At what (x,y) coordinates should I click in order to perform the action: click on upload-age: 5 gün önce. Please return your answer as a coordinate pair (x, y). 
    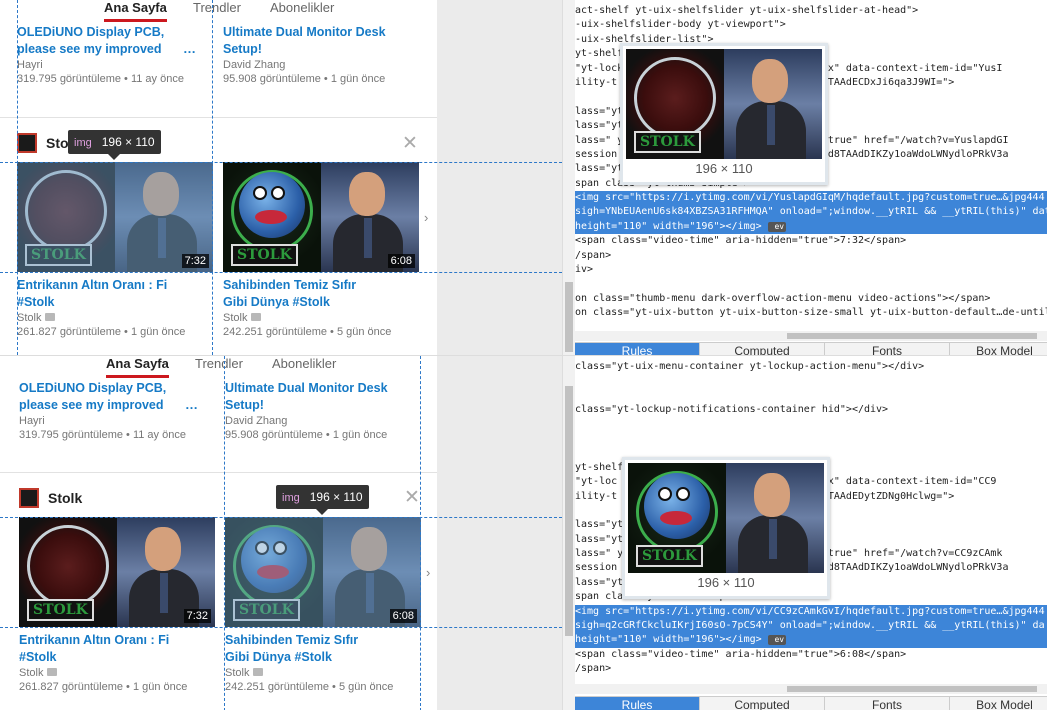
    Looking at the image, I should click on (364, 332).